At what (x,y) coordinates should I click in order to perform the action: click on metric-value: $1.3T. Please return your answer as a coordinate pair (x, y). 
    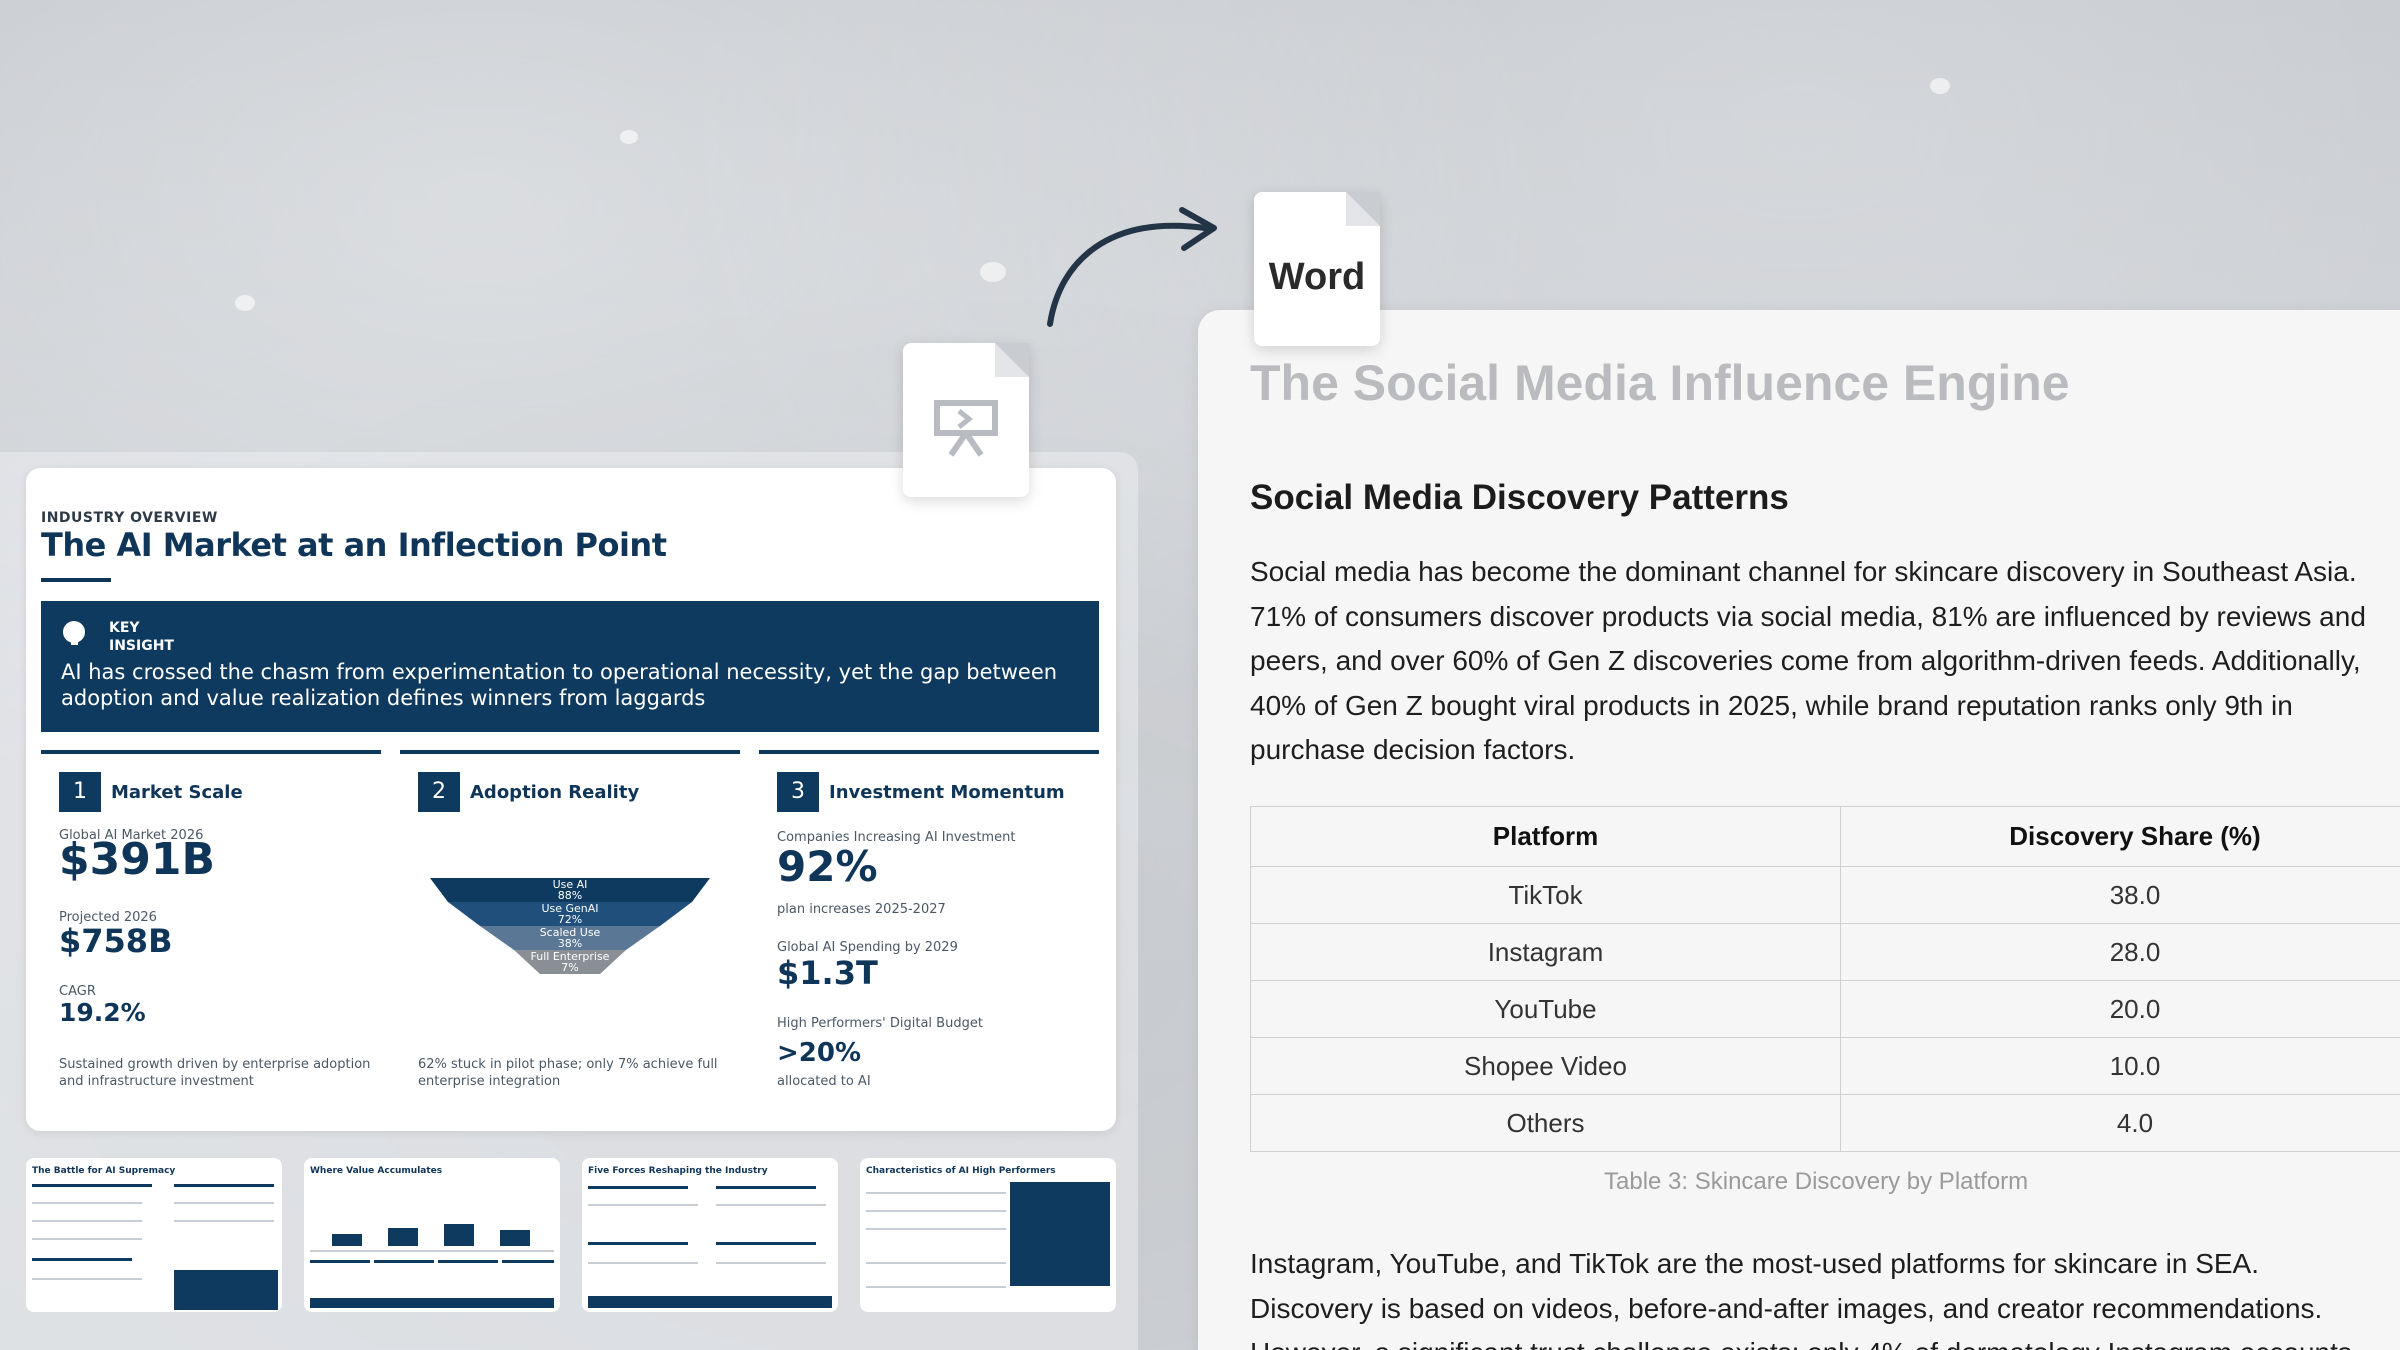
    Looking at the image, I should click on (827, 973).